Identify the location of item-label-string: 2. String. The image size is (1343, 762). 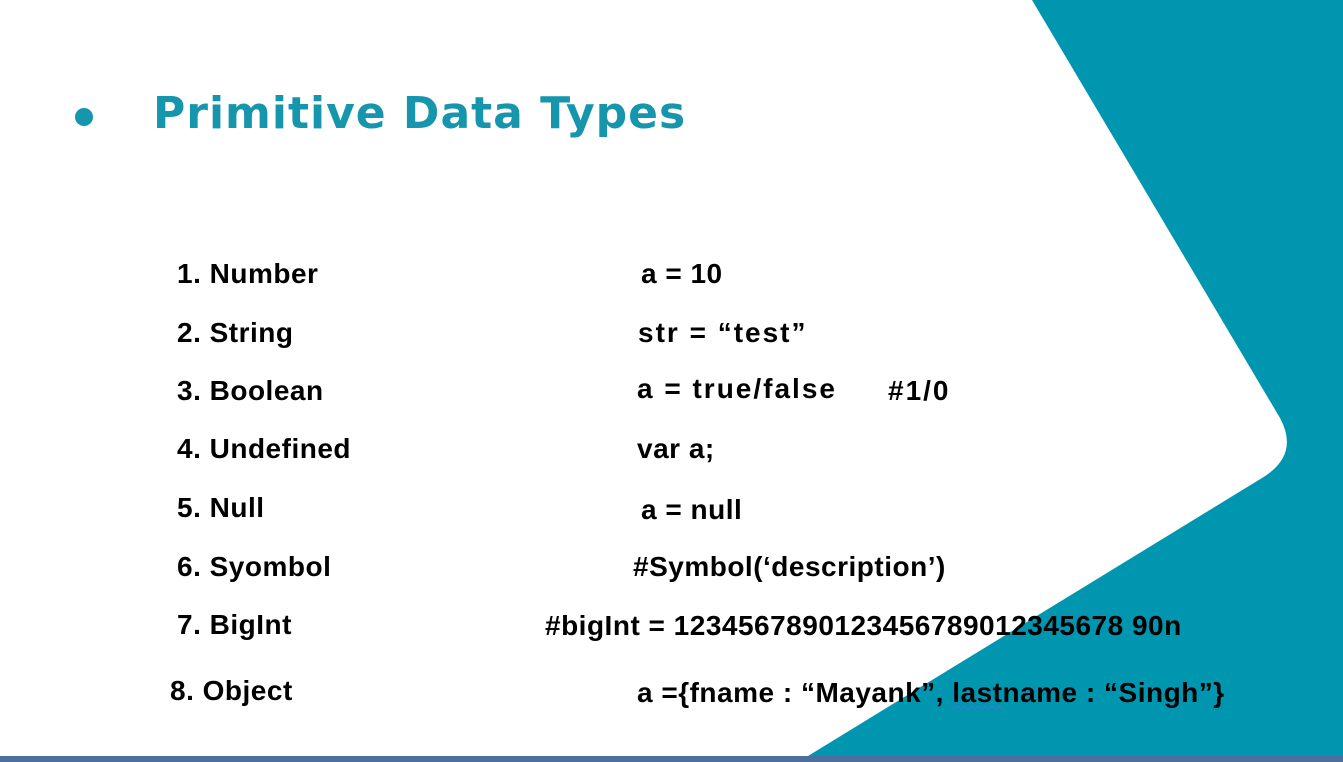
(235, 332).